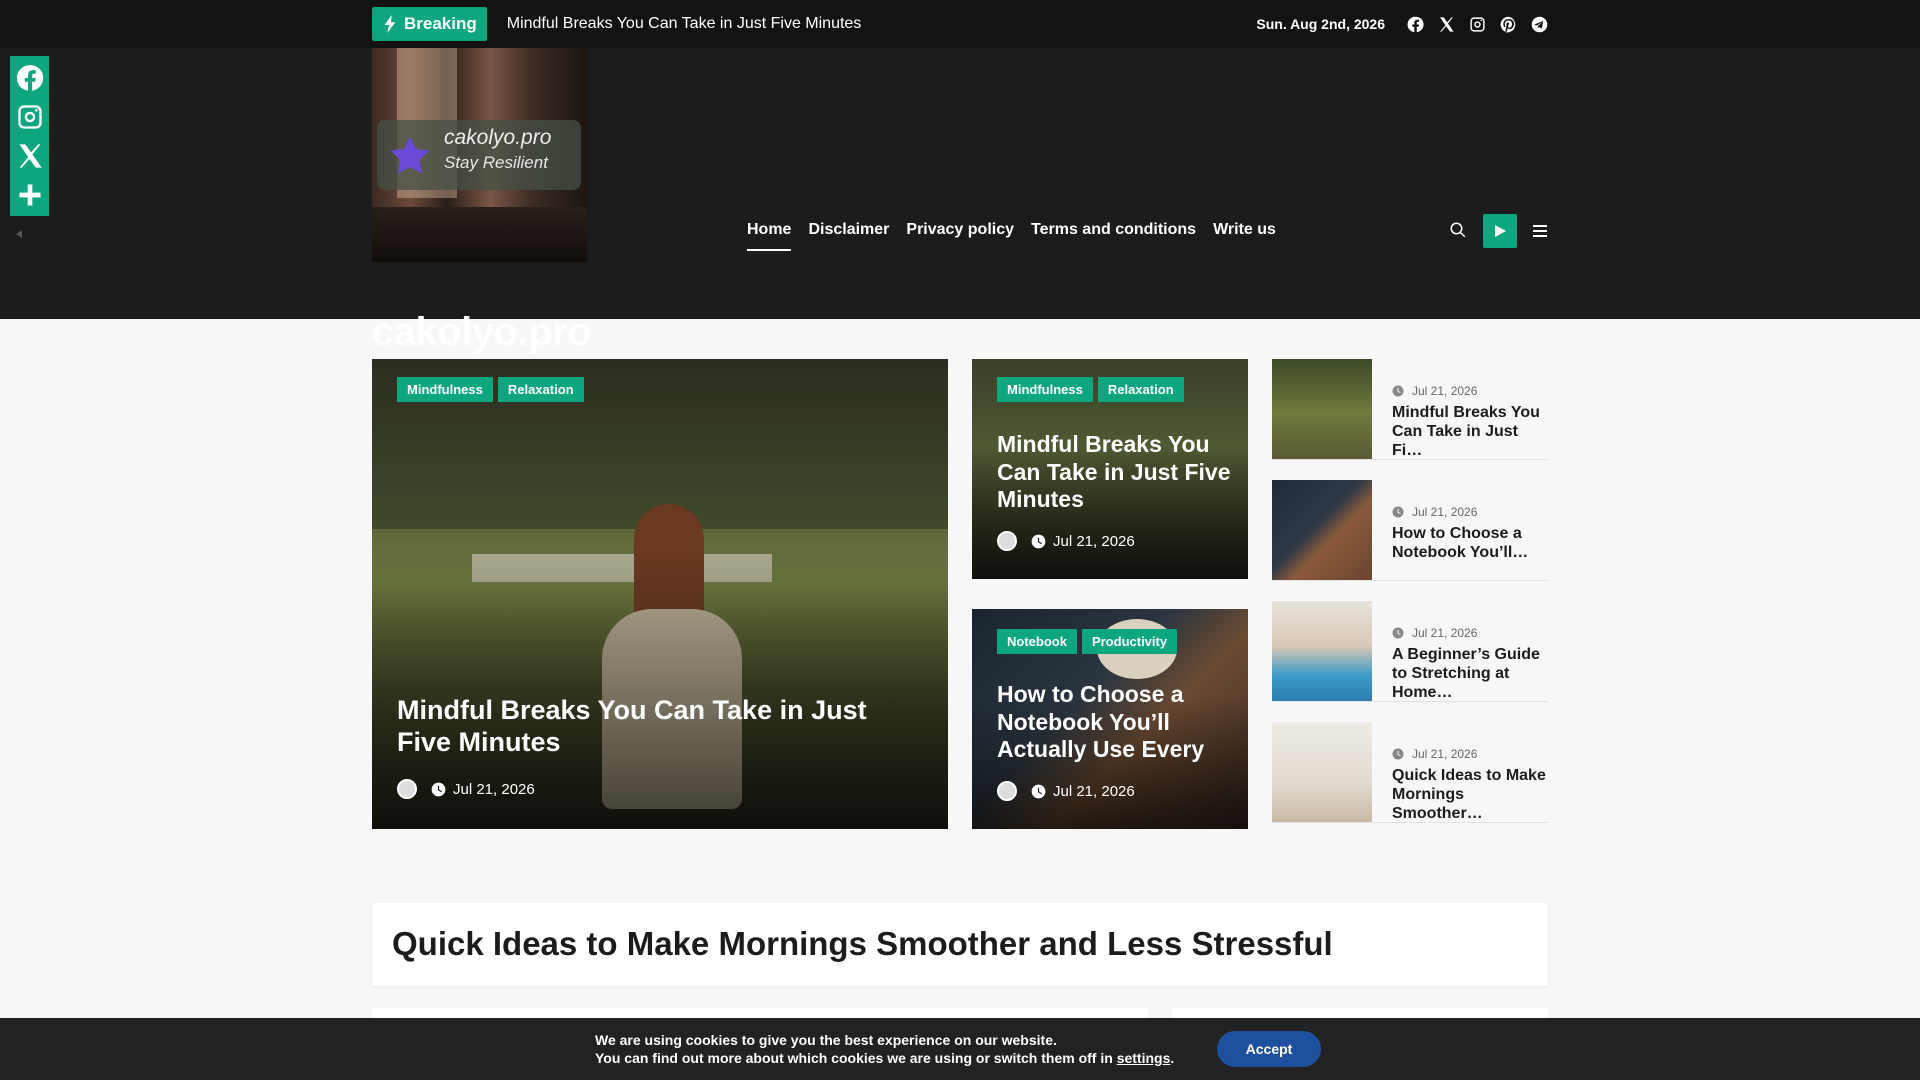  Describe the element at coordinates (1129, 641) in the screenshot. I see `tag-productivity: Productivity` at that location.